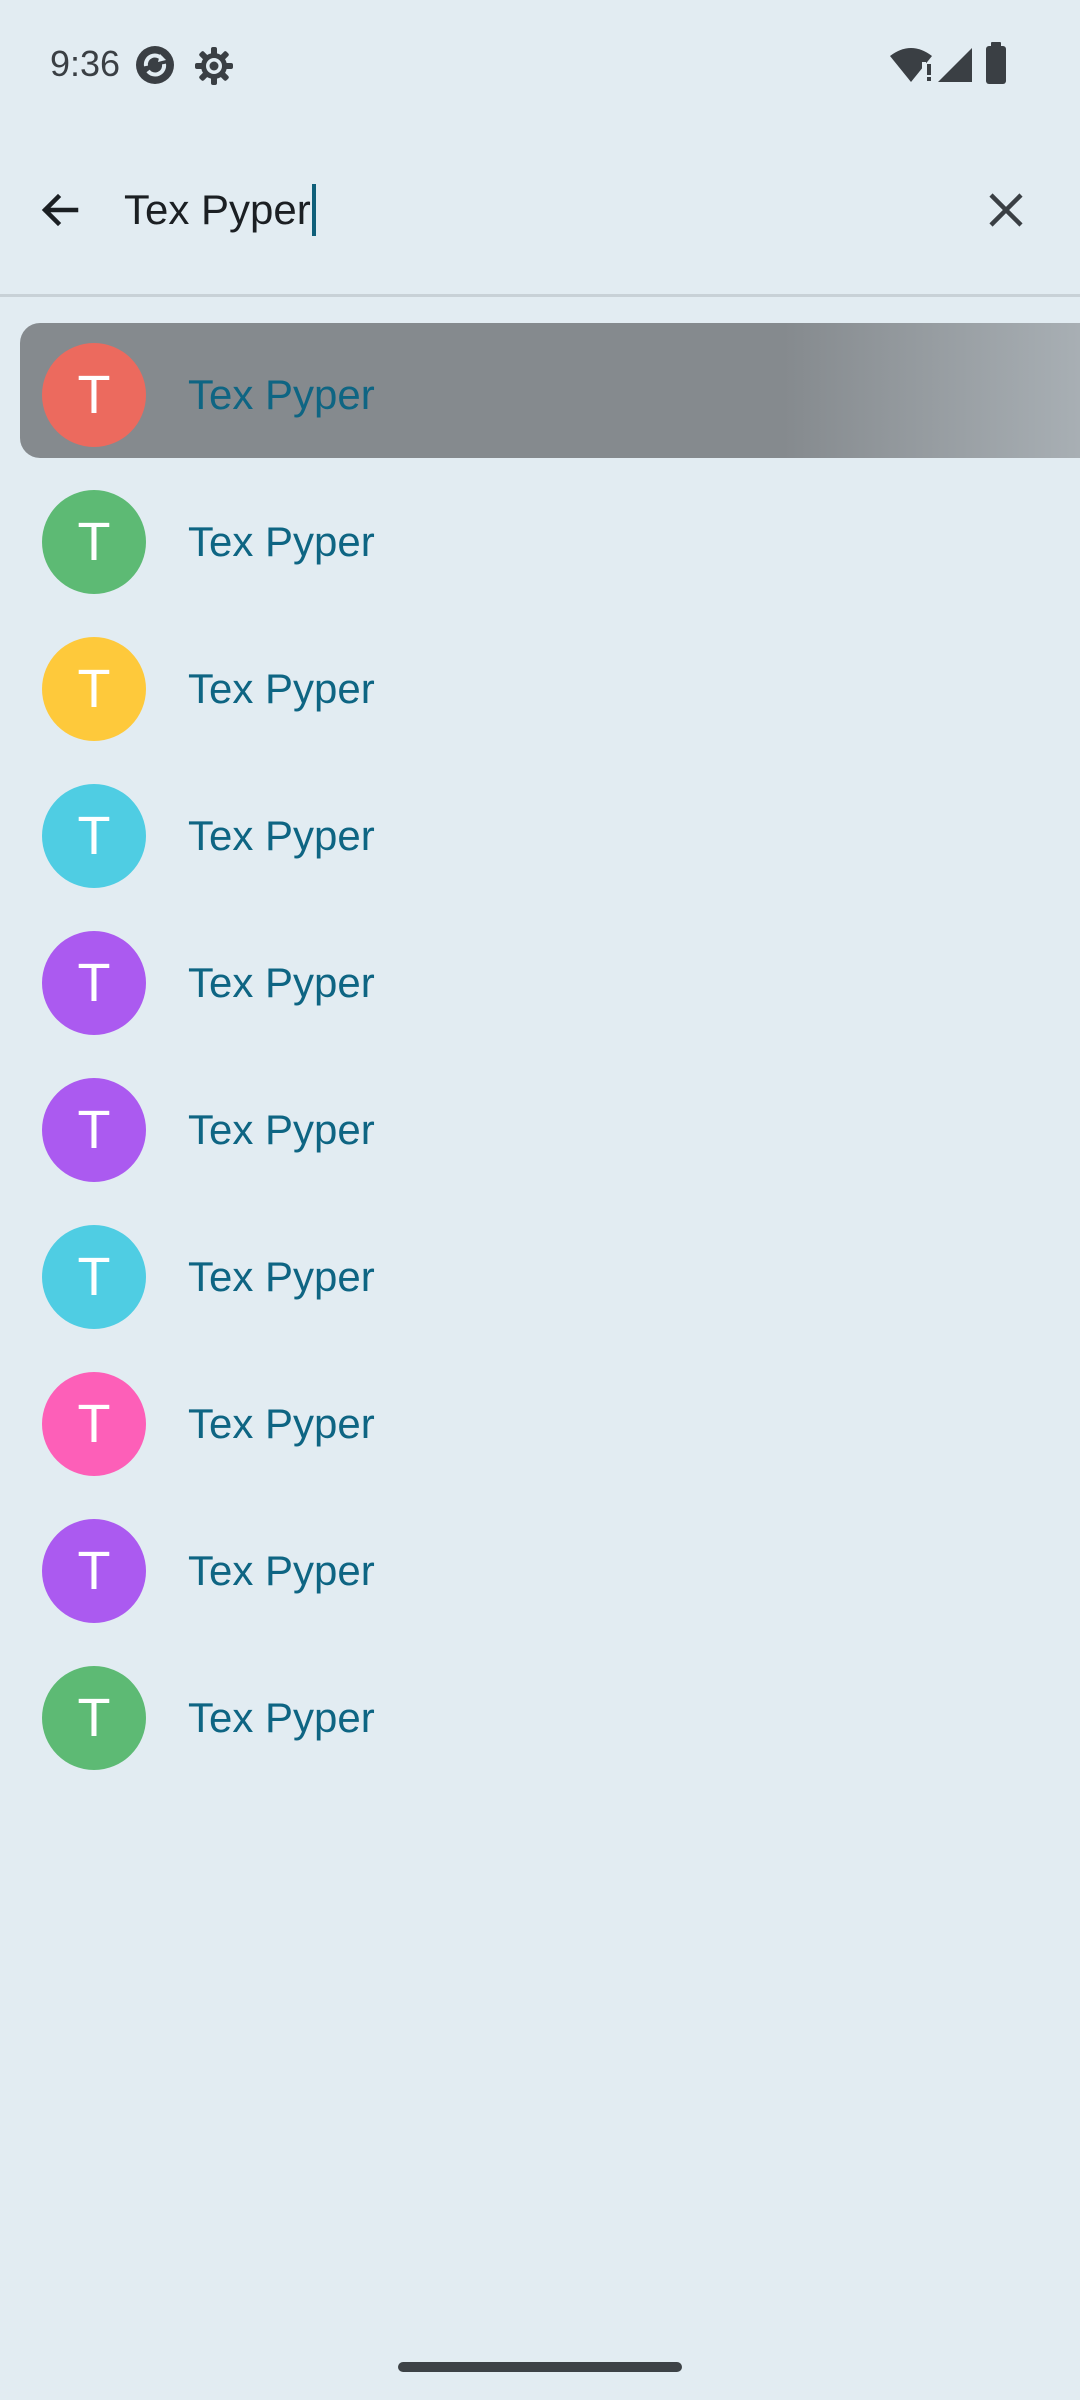  What do you see at coordinates (214, 66) in the screenshot?
I see `settings-gear-icon` at bounding box center [214, 66].